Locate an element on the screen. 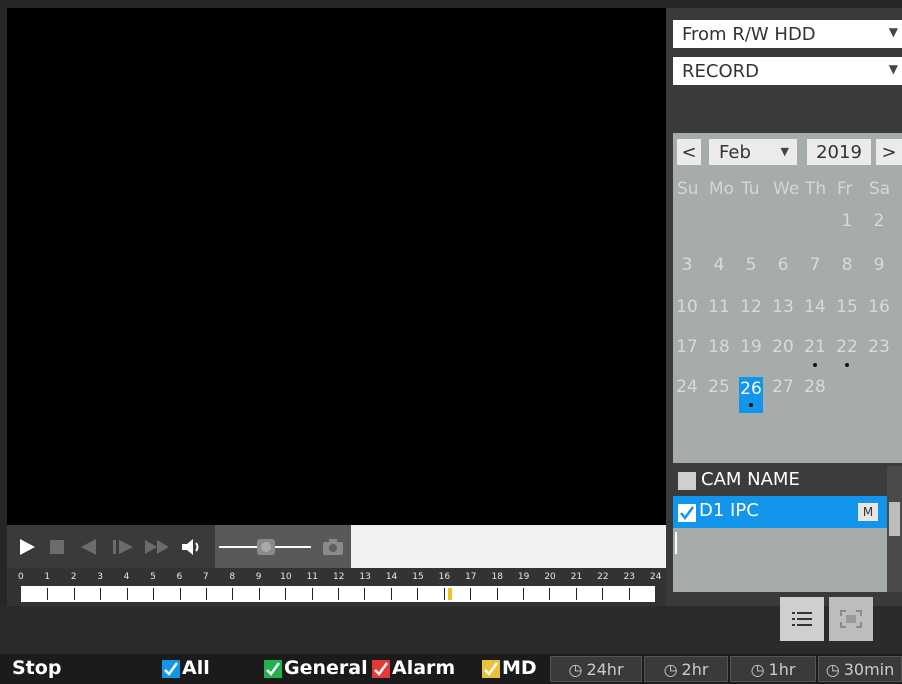  channel-header-label: CAM NAME is located at coordinates (750, 479).